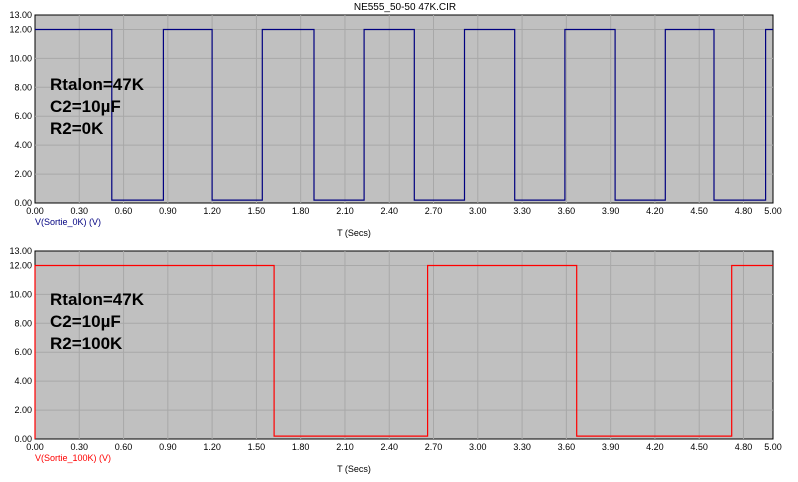  I want to click on annotation-top: Rtalon=47K C2=10µF R2=0K, so click(97, 107).